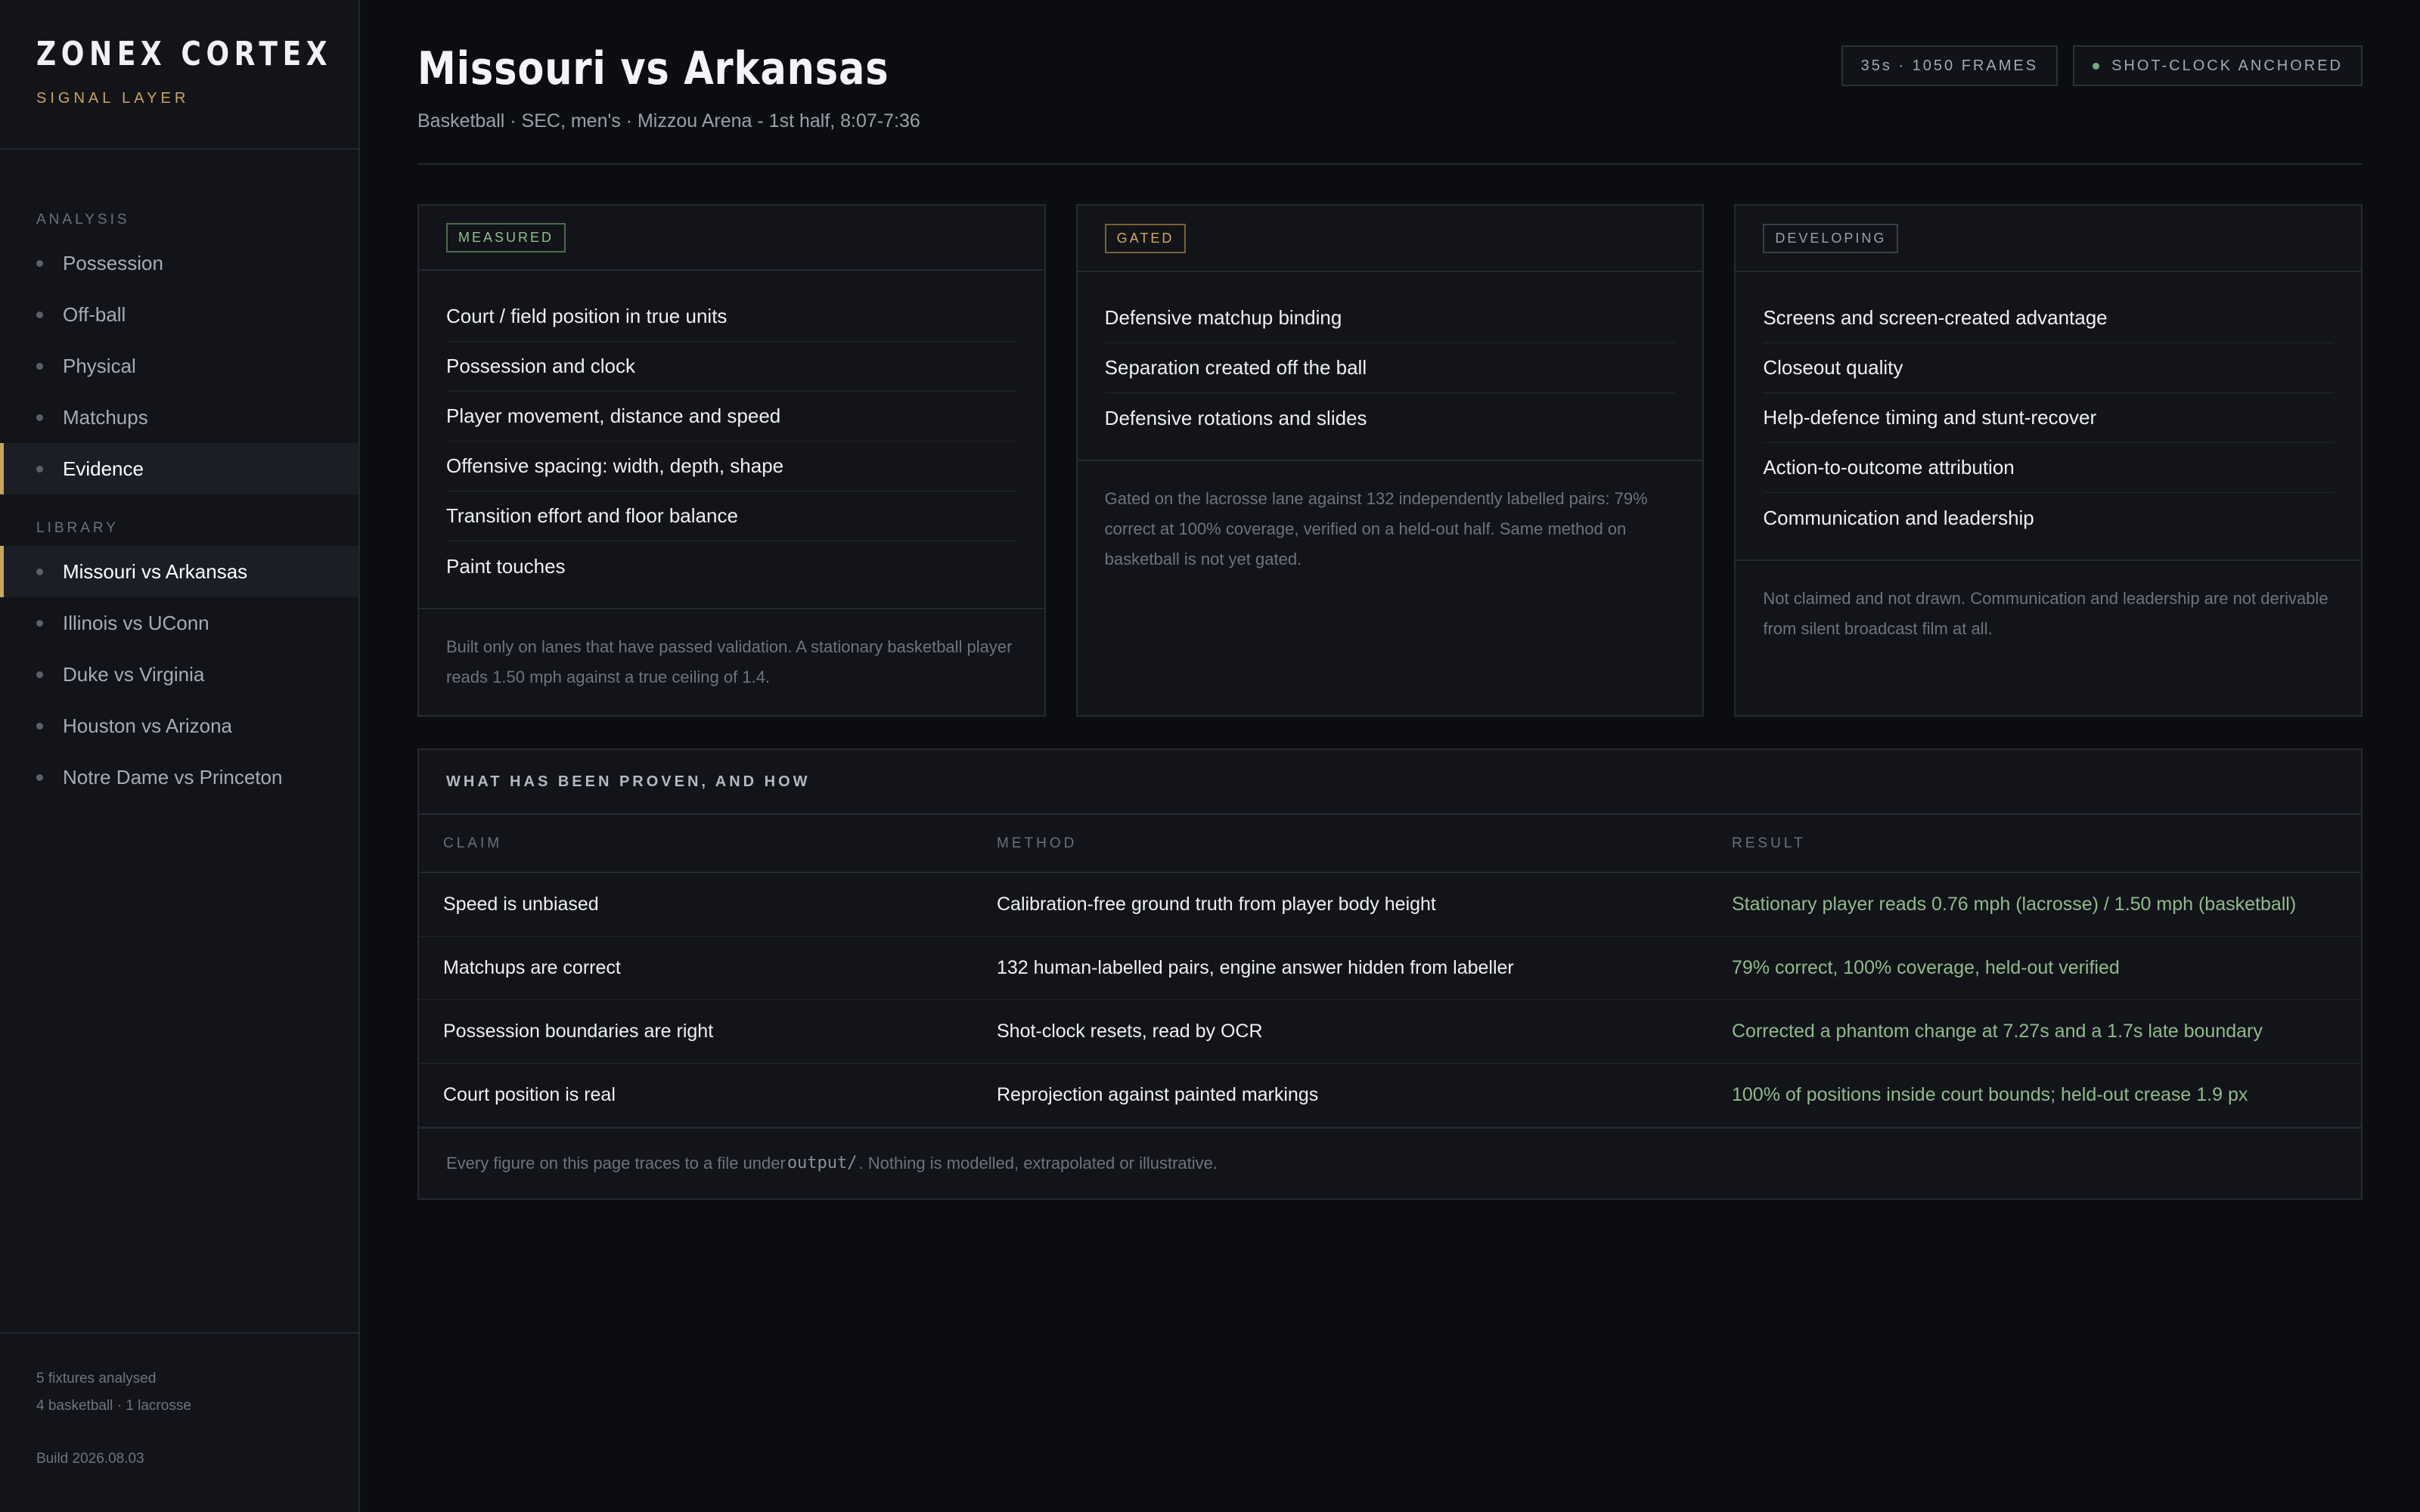  I want to click on column-header-method: METHOD, so click(1364, 844).